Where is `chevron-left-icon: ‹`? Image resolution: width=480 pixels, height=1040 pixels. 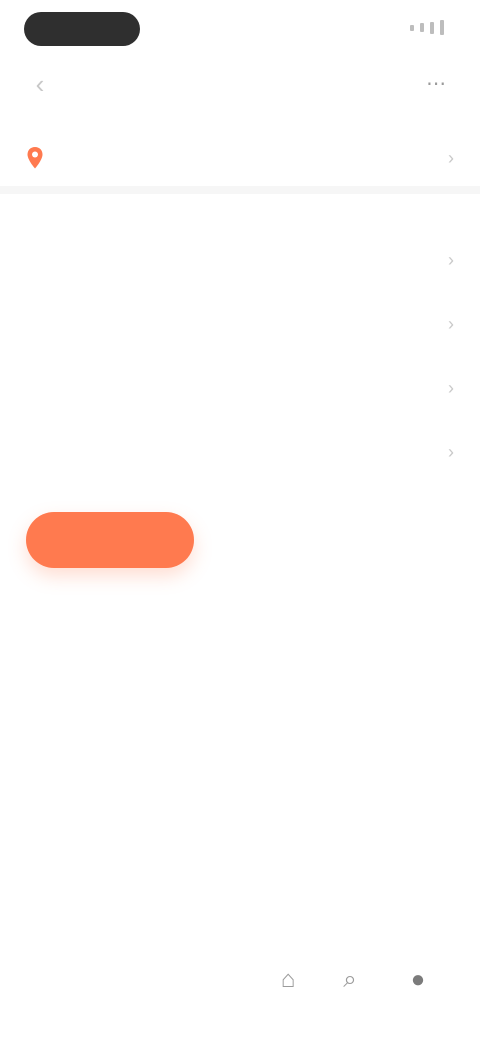 chevron-left-icon: ‹ is located at coordinates (40, 84).